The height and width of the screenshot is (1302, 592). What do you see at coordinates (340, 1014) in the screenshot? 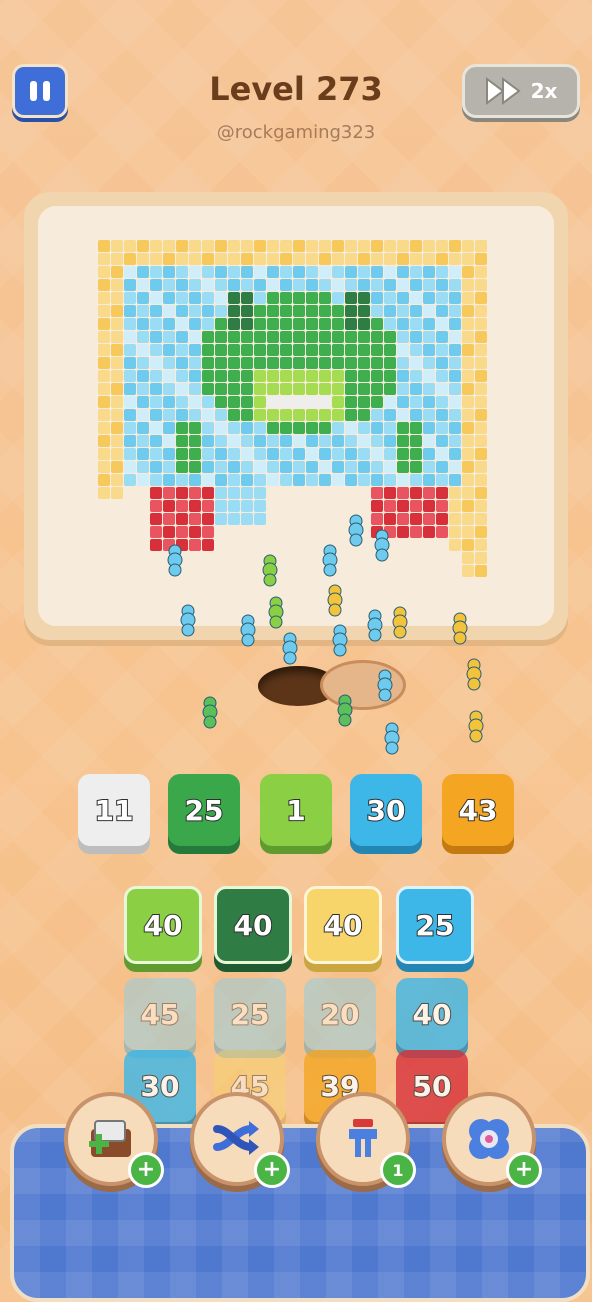
I see `grid-tile-r2c3: 20` at bounding box center [340, 1014].